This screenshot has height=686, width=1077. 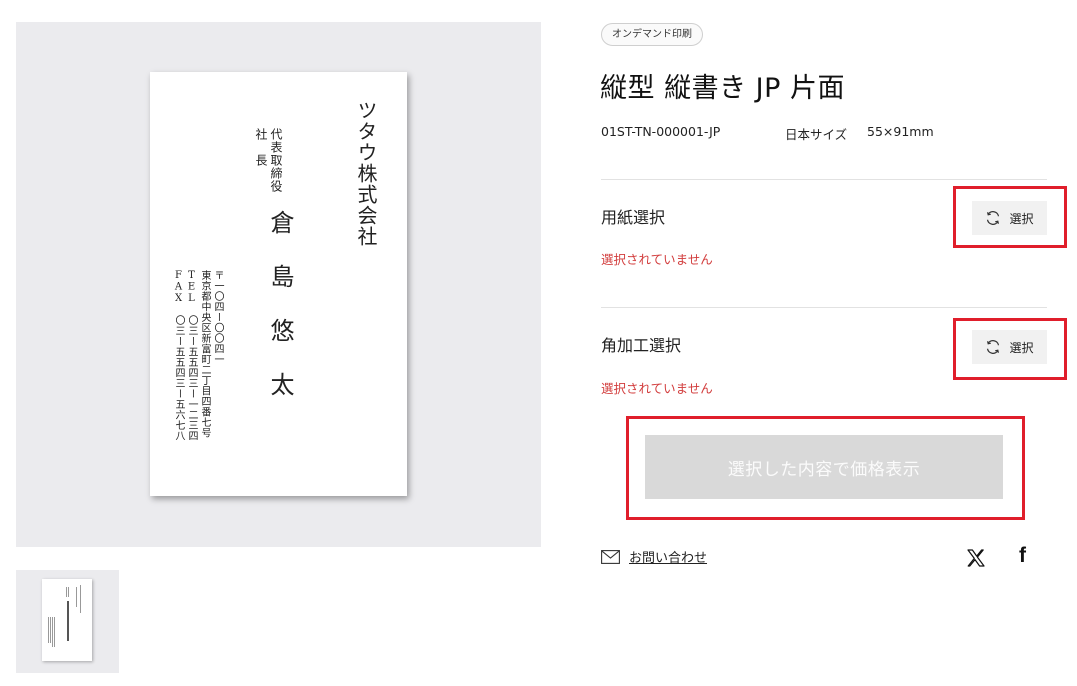 I want to click on facebook-icon: f, so click(x=1022, y=556).